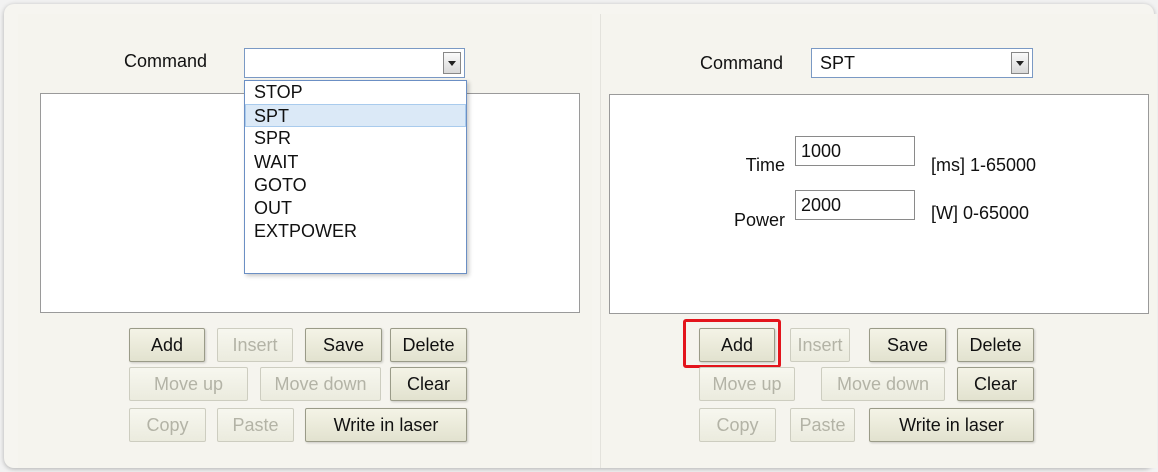 Image resolution: width=1158 pixels, height=472 pixels. What do you see at coordinates (355, 185) in the screenshot?
I see `dropdown-option-goto: GOTO` at bounding box center [355, 185].